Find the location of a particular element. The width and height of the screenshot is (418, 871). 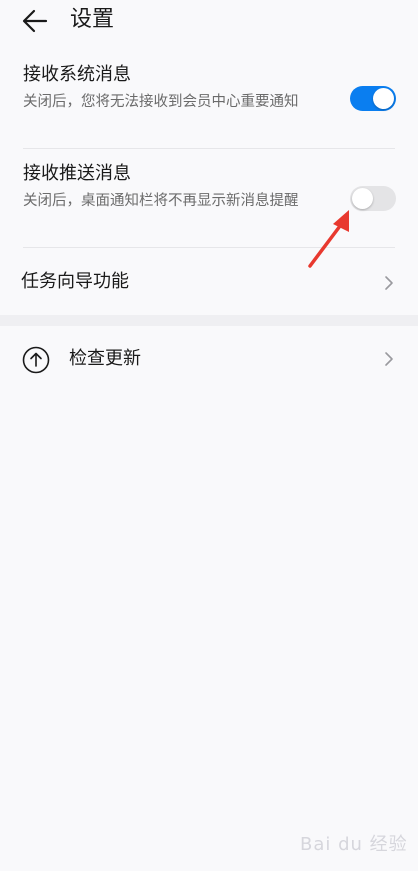

setting-system-messages: 接收系统消息 关闭后，您将无法接收到会员中心重要通知 is located at coordinates (209, 100).